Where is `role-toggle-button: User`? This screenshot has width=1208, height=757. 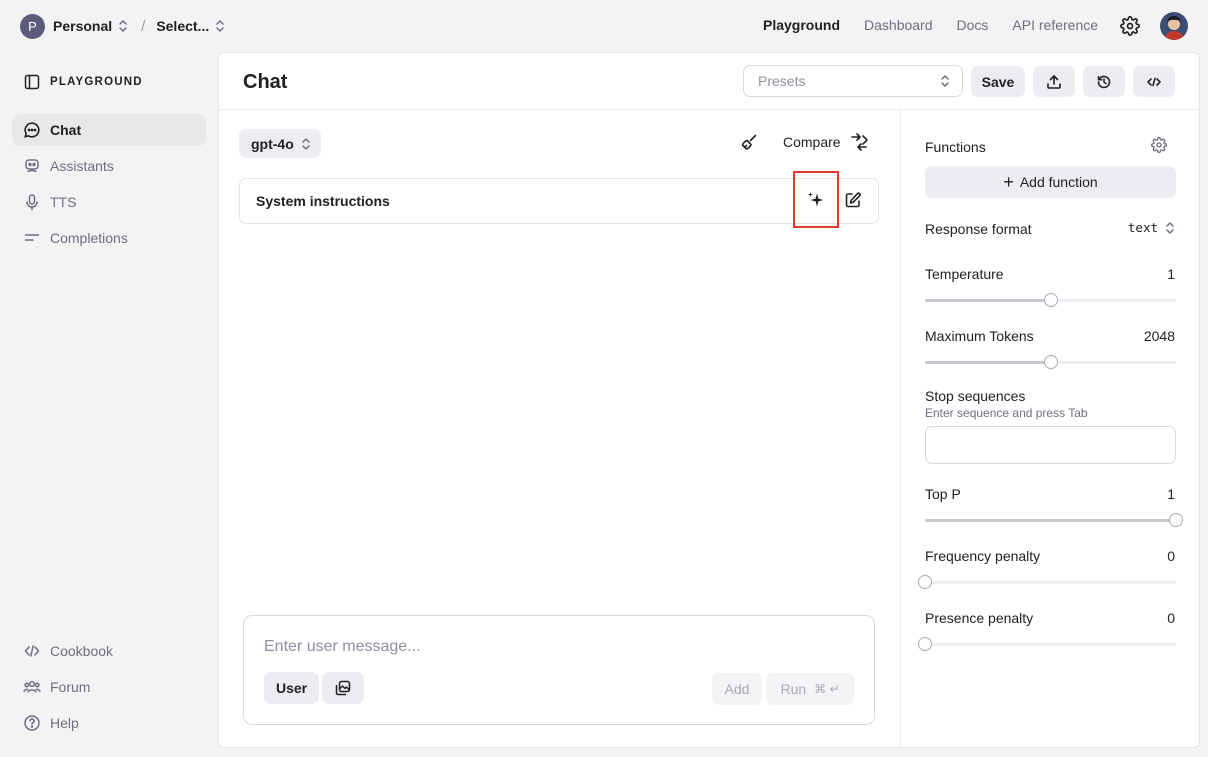
role-toggle-button: User is located at coordinates (292, 688).